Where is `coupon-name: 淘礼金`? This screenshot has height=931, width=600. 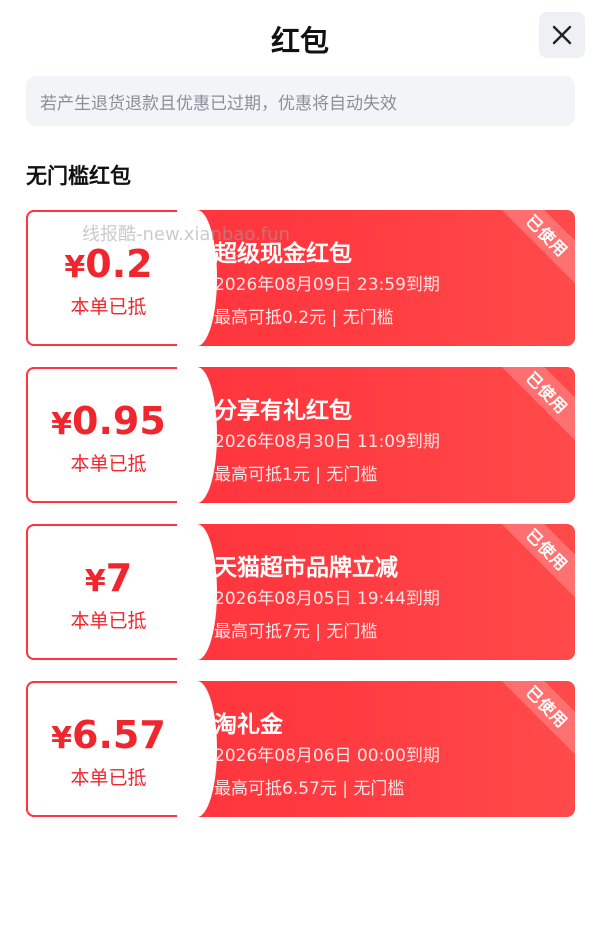 coupon-name: 淘礼金 is located at coordinates (248, 725).